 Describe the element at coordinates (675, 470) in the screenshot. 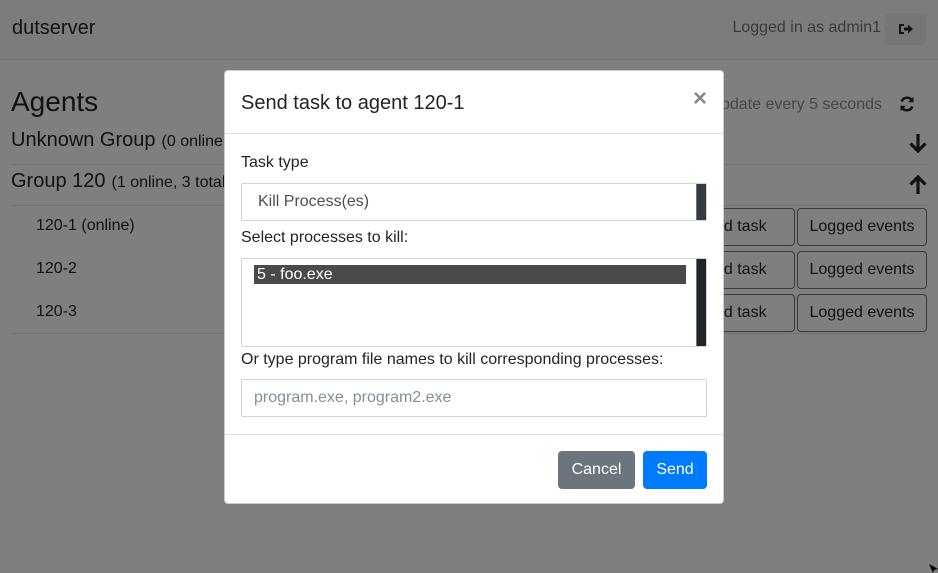

I see `send-button: Send` at that location.